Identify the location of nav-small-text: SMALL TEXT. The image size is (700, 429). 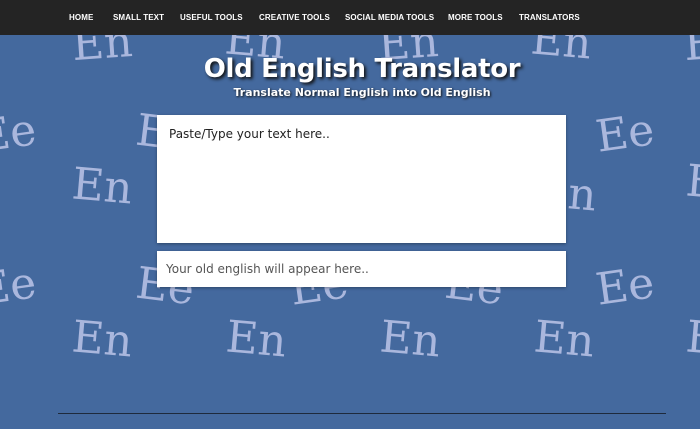
(138, 17).